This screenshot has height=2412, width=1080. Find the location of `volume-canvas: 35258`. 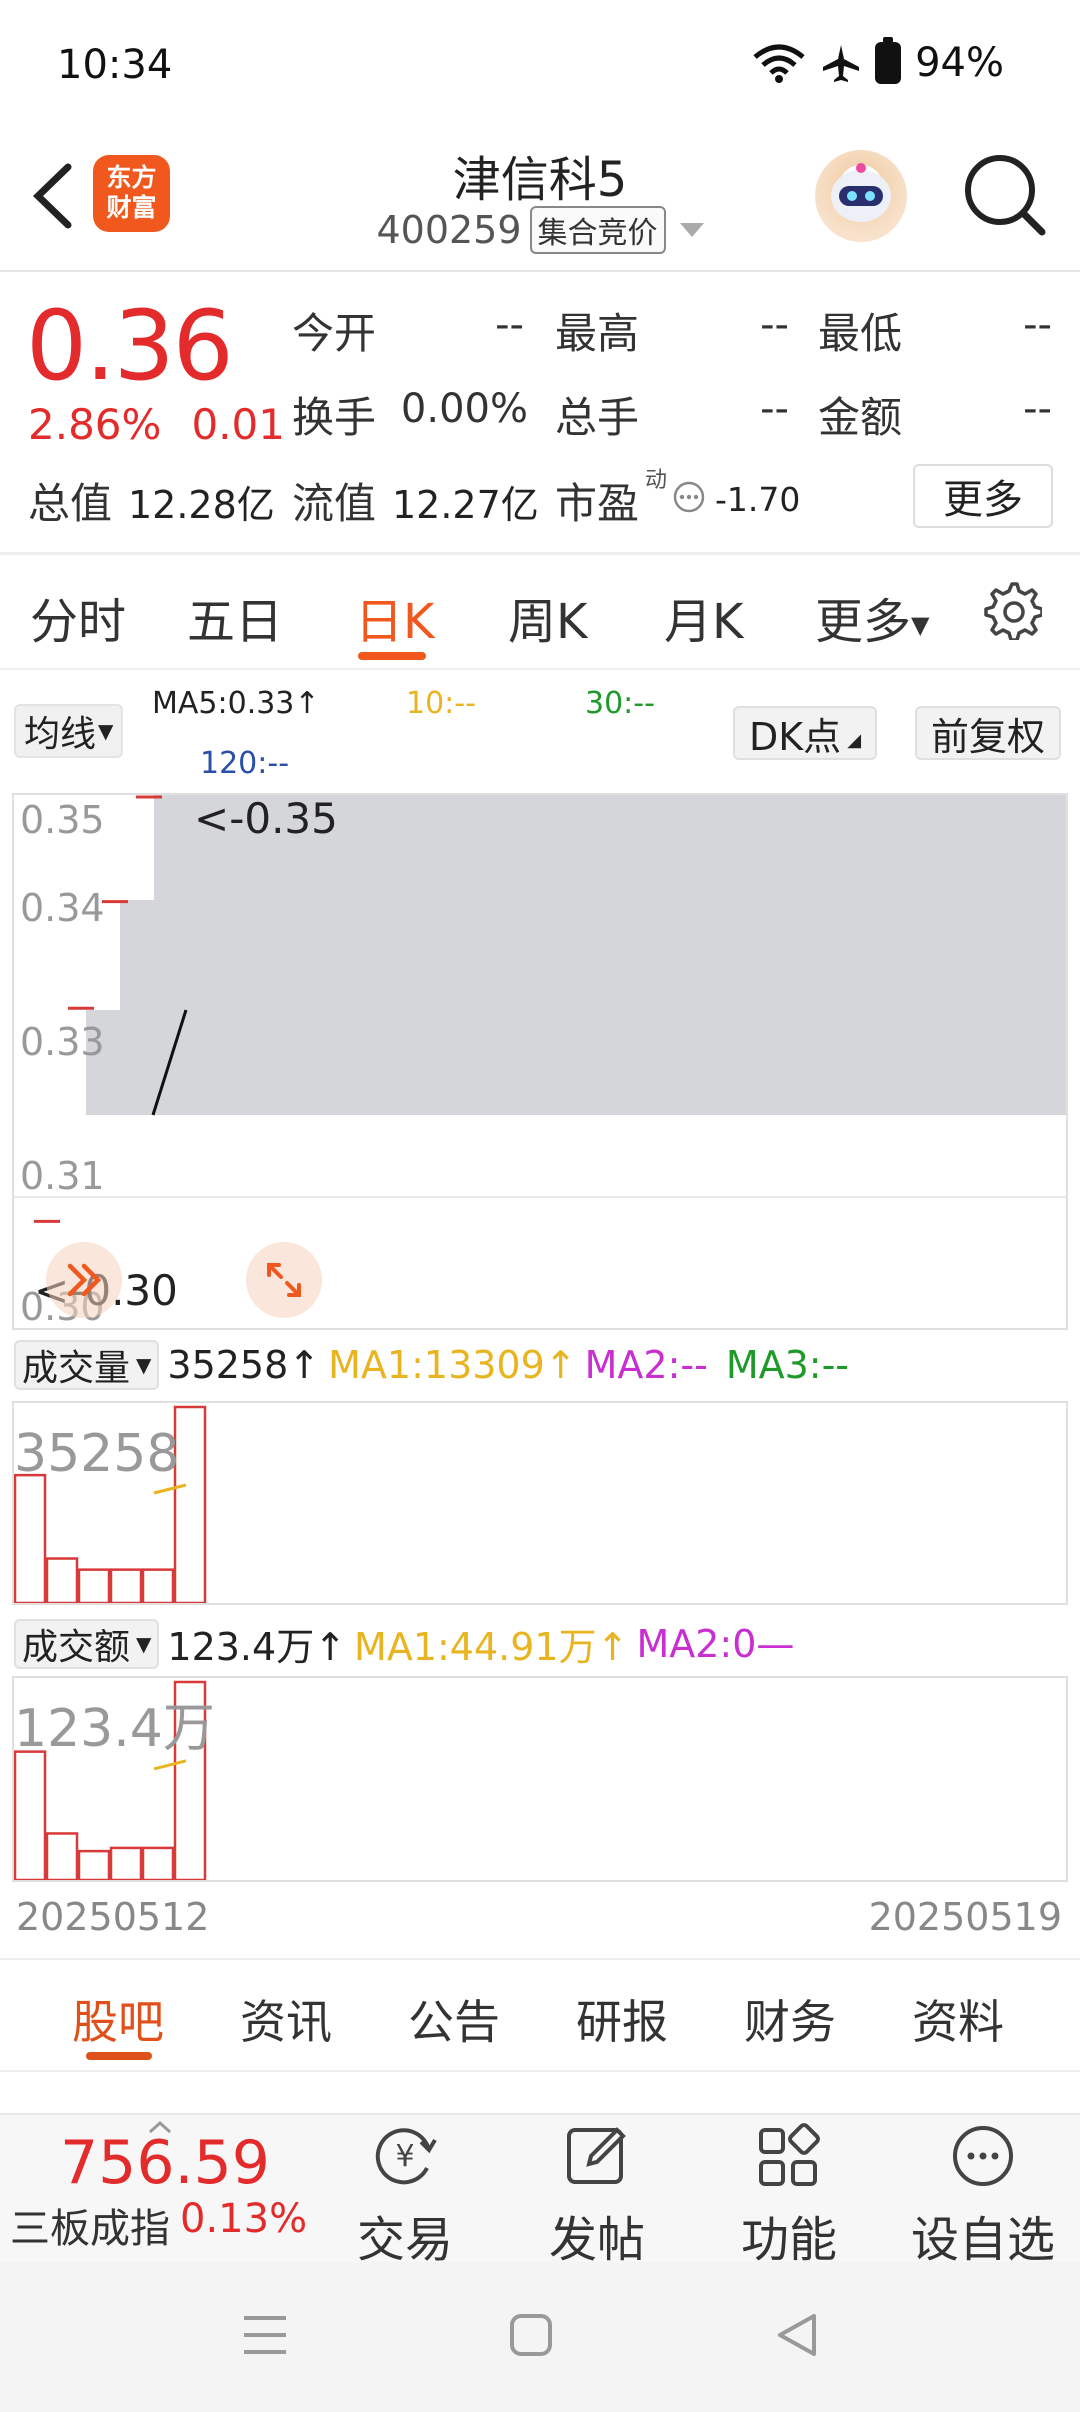

volume-canvas: 35258 is located at coordinates (110, 1505).